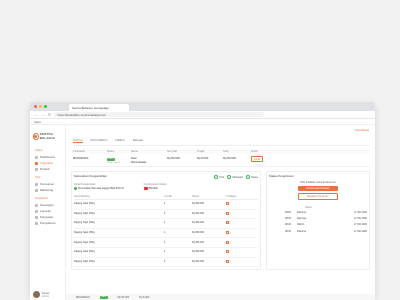 The height and width of the screenshot is (300, 400). What do you see at coordinates (248, 177) in the screenshot?
I see `hapus-icon` at bounding box center [248, 177].